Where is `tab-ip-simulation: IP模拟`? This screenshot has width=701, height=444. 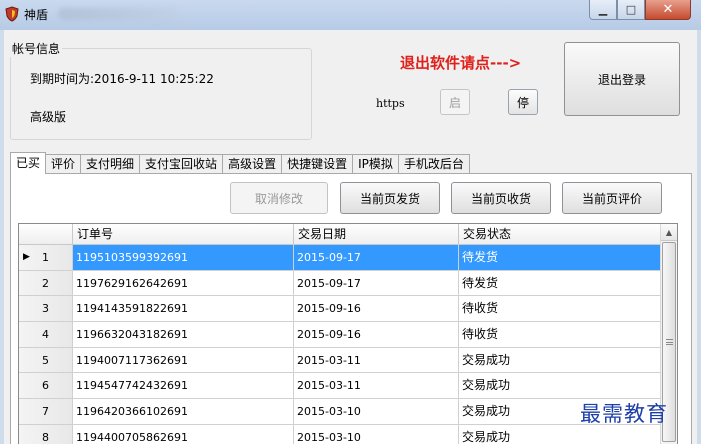
tab-ip-simulation: IP模拟 is located at coordinates (375, 164).